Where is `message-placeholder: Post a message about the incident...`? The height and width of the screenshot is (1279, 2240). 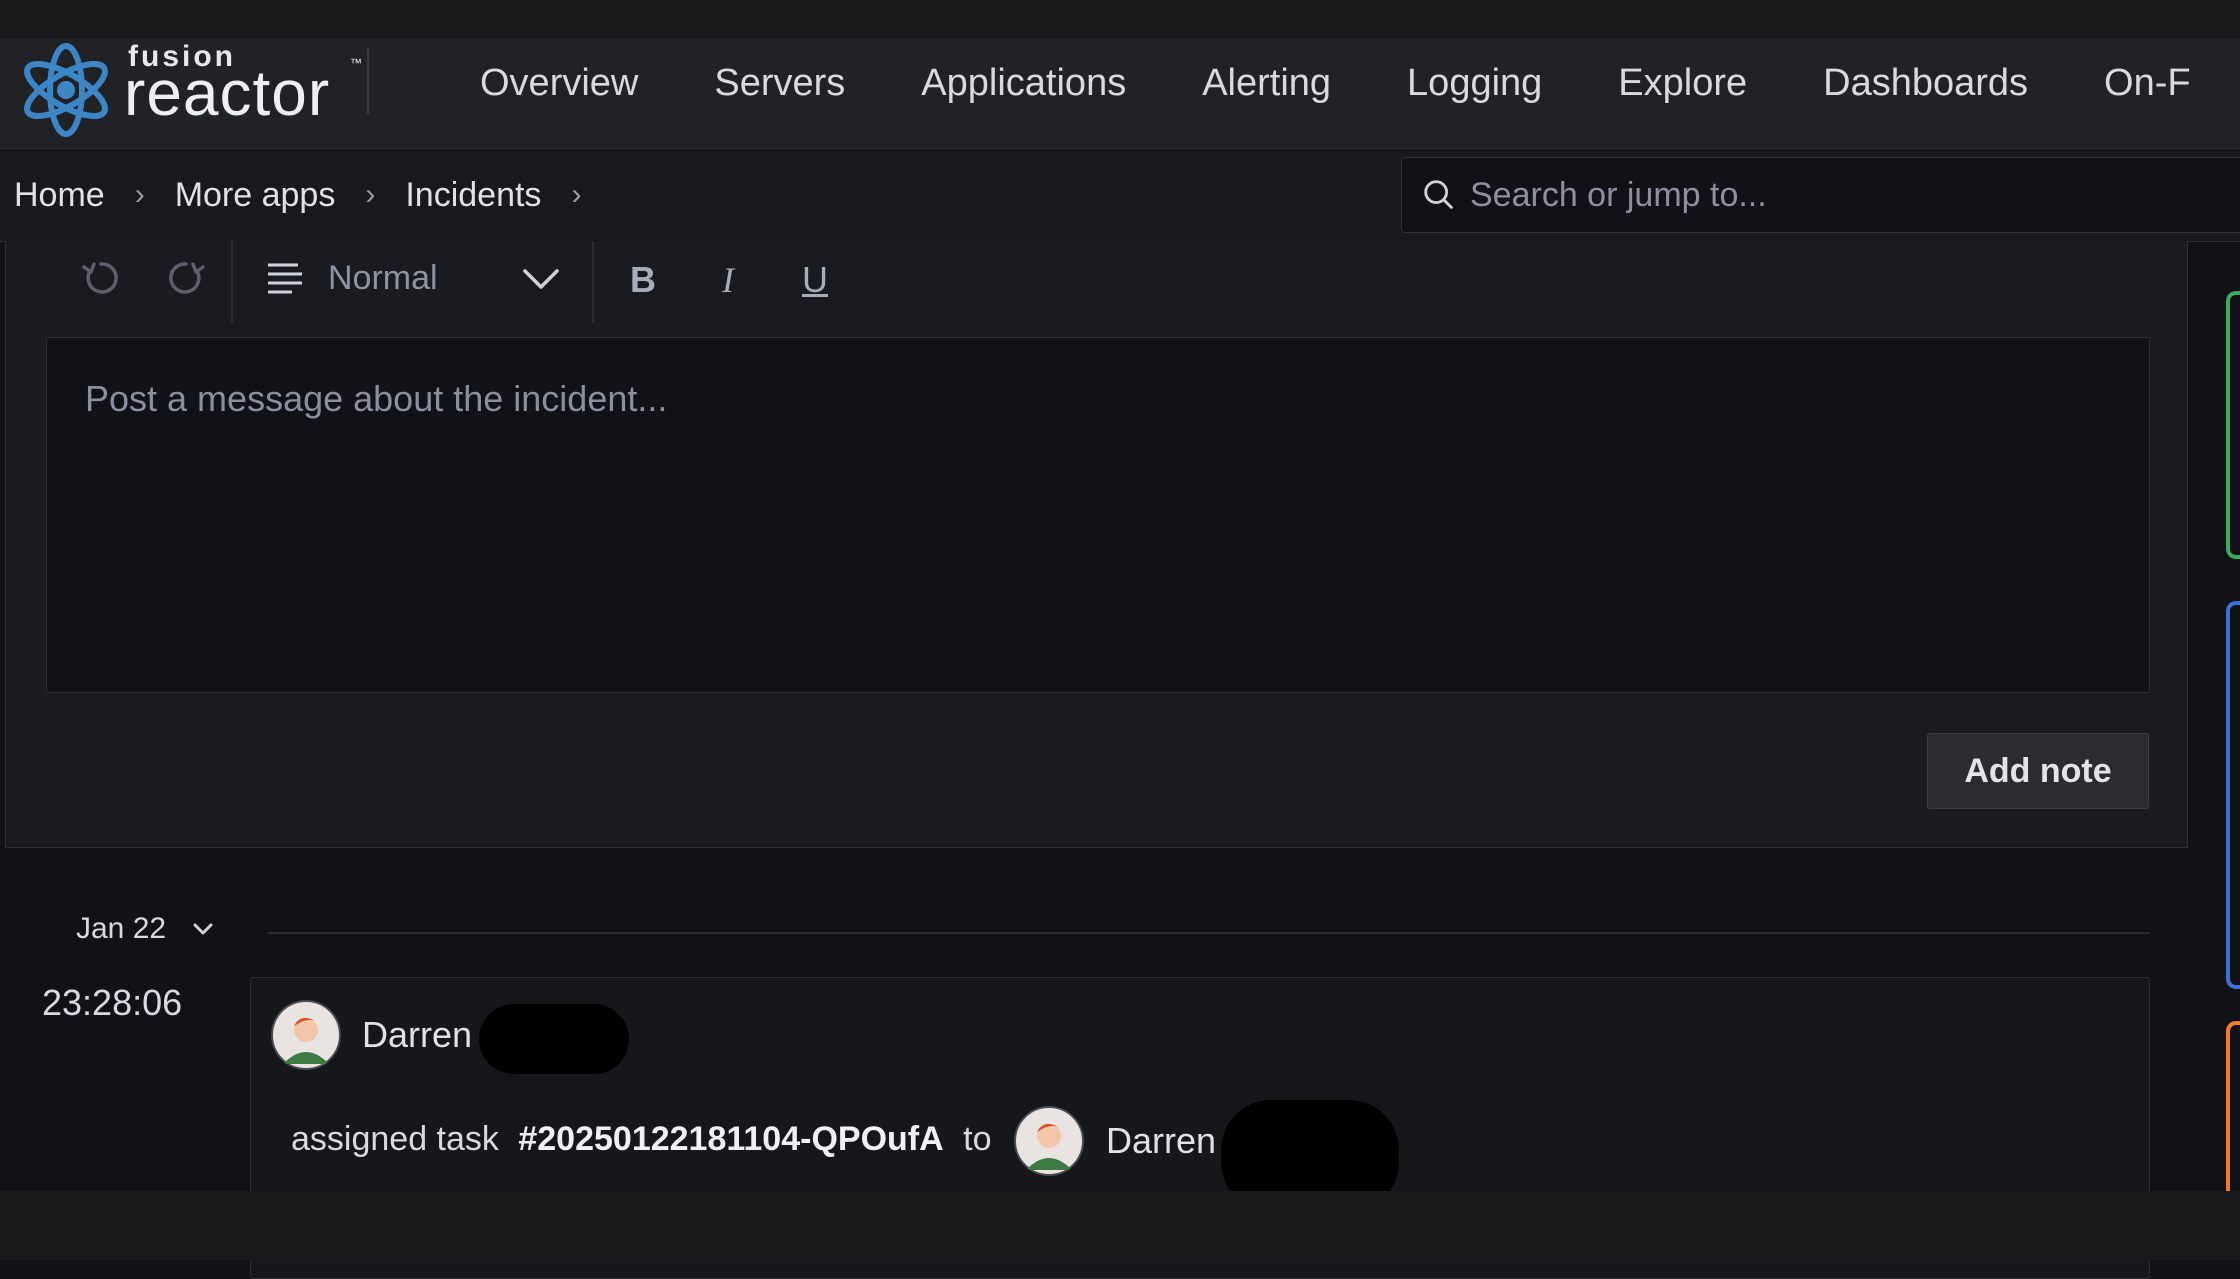 message-placeholder: Post a message about the incident... is located at coordinates (376, 398).